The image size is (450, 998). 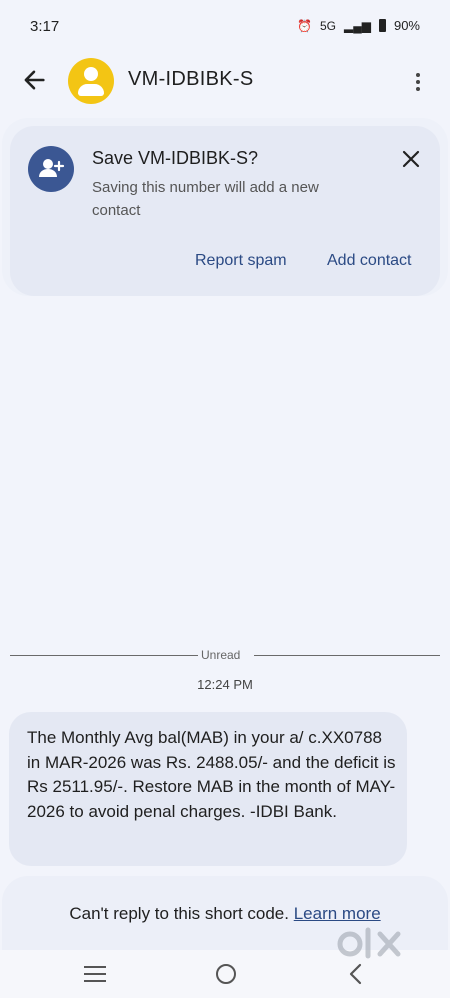 I want to click on battery-icon, so click(x=382, y=25).